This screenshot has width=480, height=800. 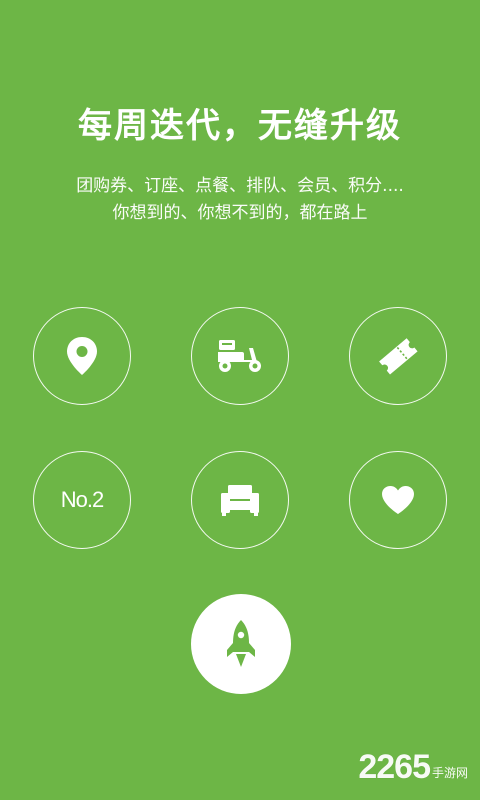 I want to click on watermark-text: 手游网, so click(x=449, y=773).